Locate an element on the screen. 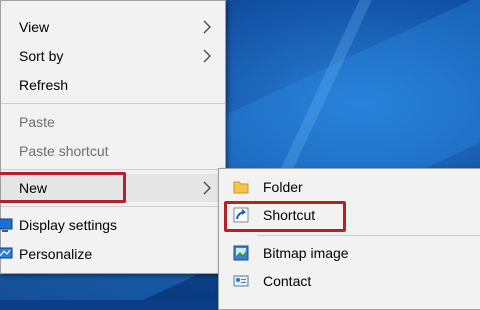  shortcut-icon is located at coordinates (241, 215).